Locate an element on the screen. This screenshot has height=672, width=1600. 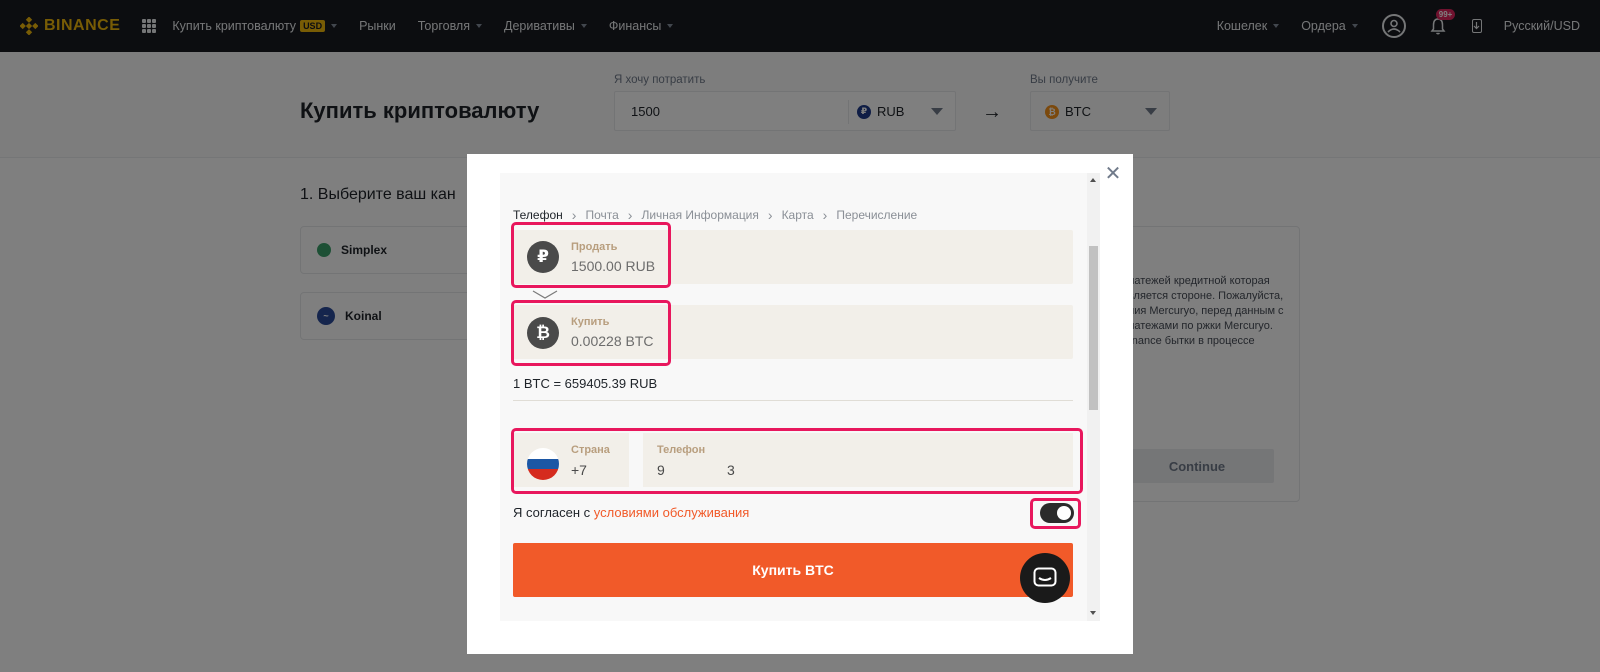
scrollbar-thumb is located at coordinates (1093, 328).